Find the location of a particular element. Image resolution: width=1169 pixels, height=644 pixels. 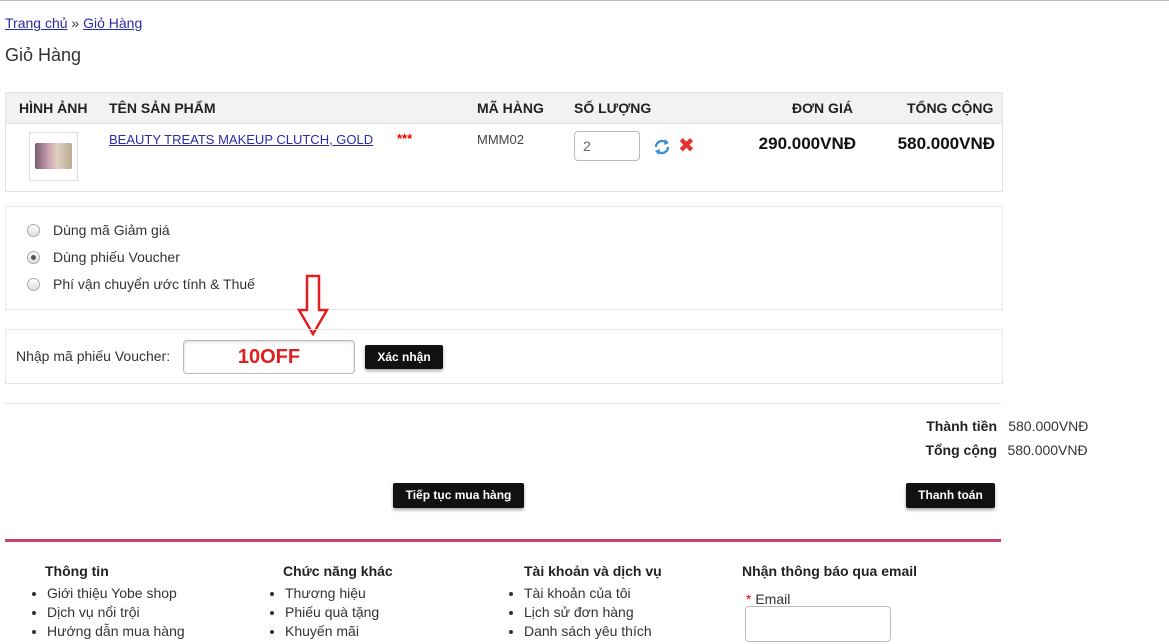

footer-link: Phiếu quà tặng is located at coordinates (339, 612).